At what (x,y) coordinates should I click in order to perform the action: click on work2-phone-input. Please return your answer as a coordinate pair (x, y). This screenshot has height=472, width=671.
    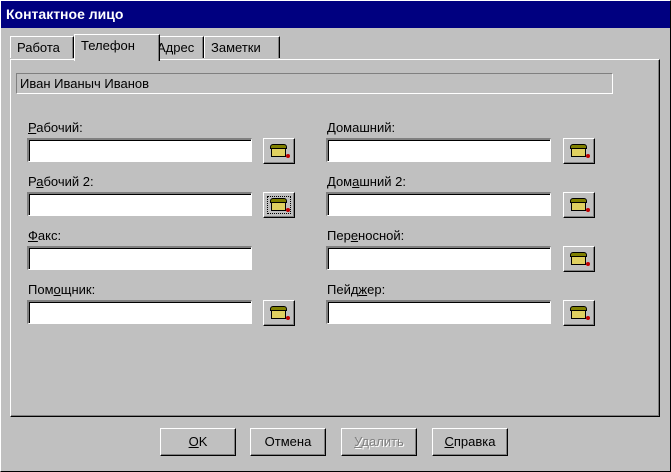
    Looking at the image, I should click on (139, 204).